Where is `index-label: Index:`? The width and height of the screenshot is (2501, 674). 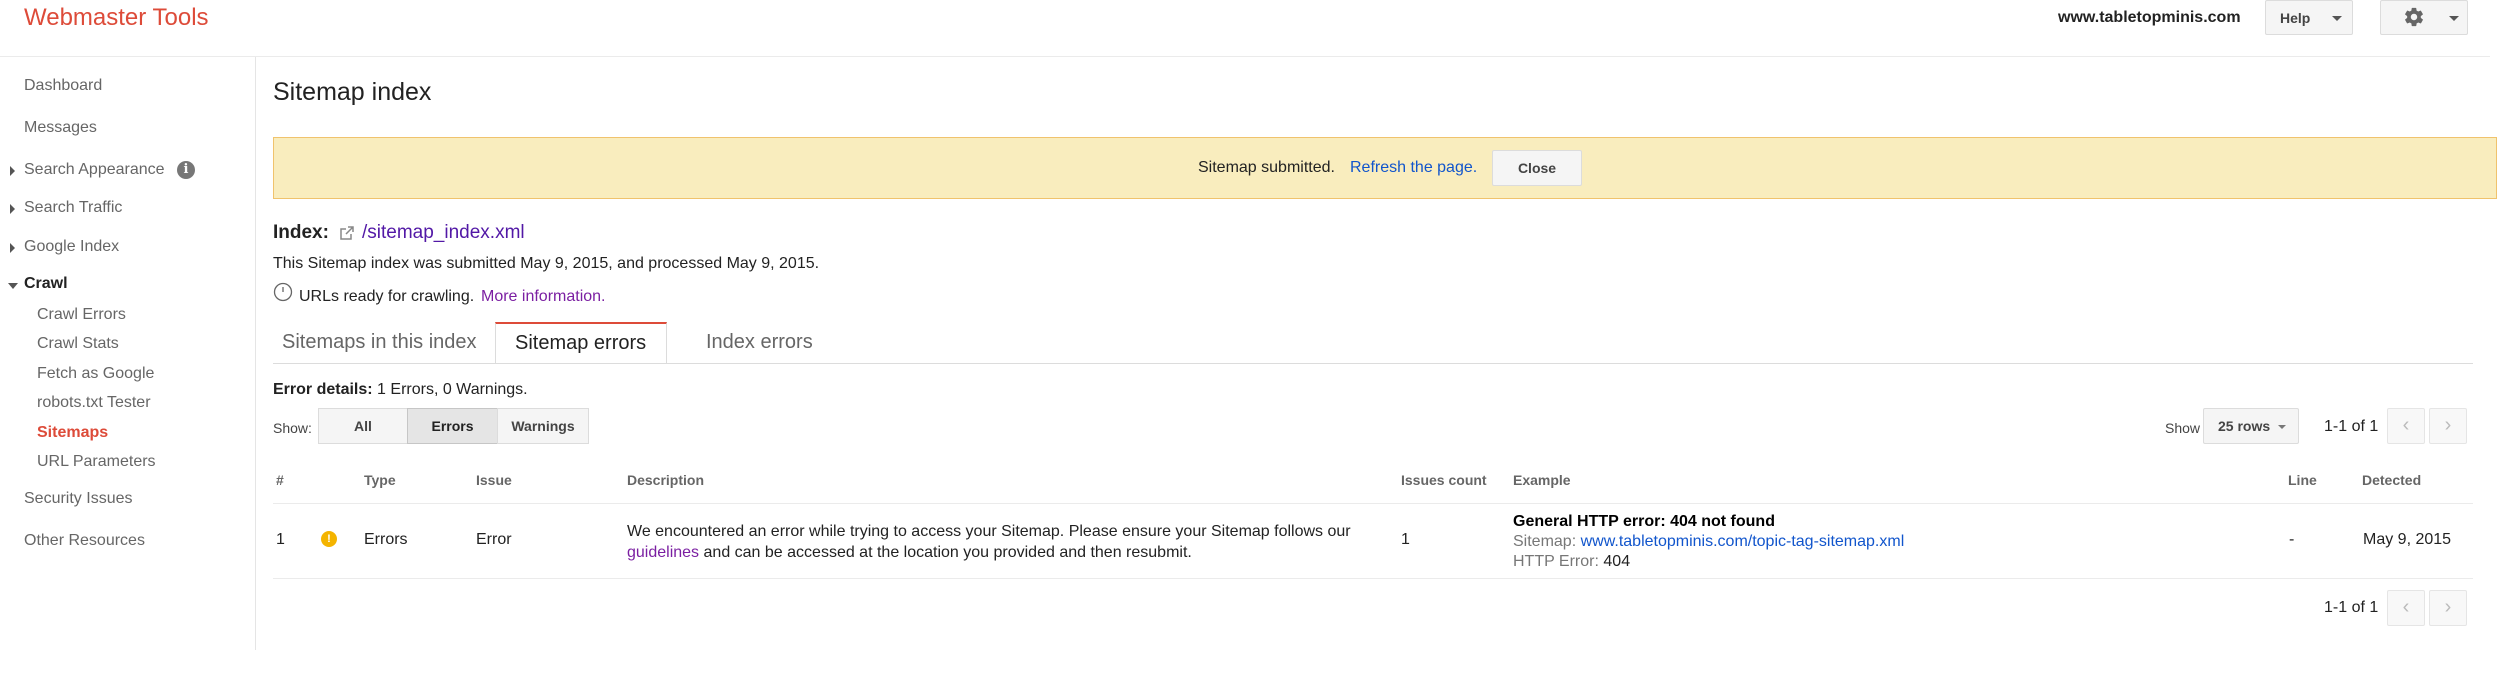
index-label: Index: is located at coordinates (301, 232).